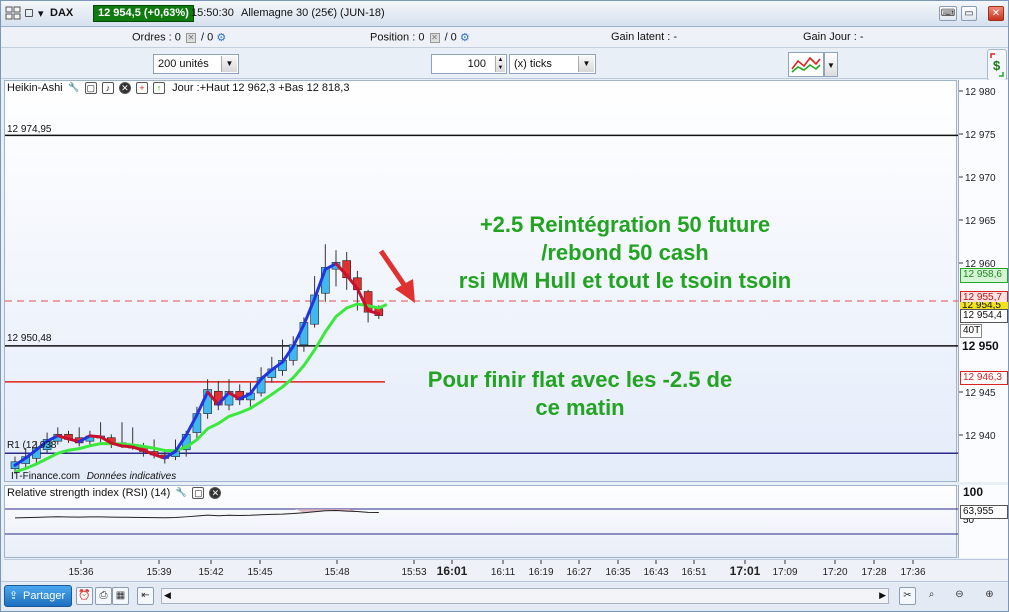  What do you see at coordinates (655, 572) in the screenshot?
I see `time-tick-label: 16:43` at bounding box center [655, 572].